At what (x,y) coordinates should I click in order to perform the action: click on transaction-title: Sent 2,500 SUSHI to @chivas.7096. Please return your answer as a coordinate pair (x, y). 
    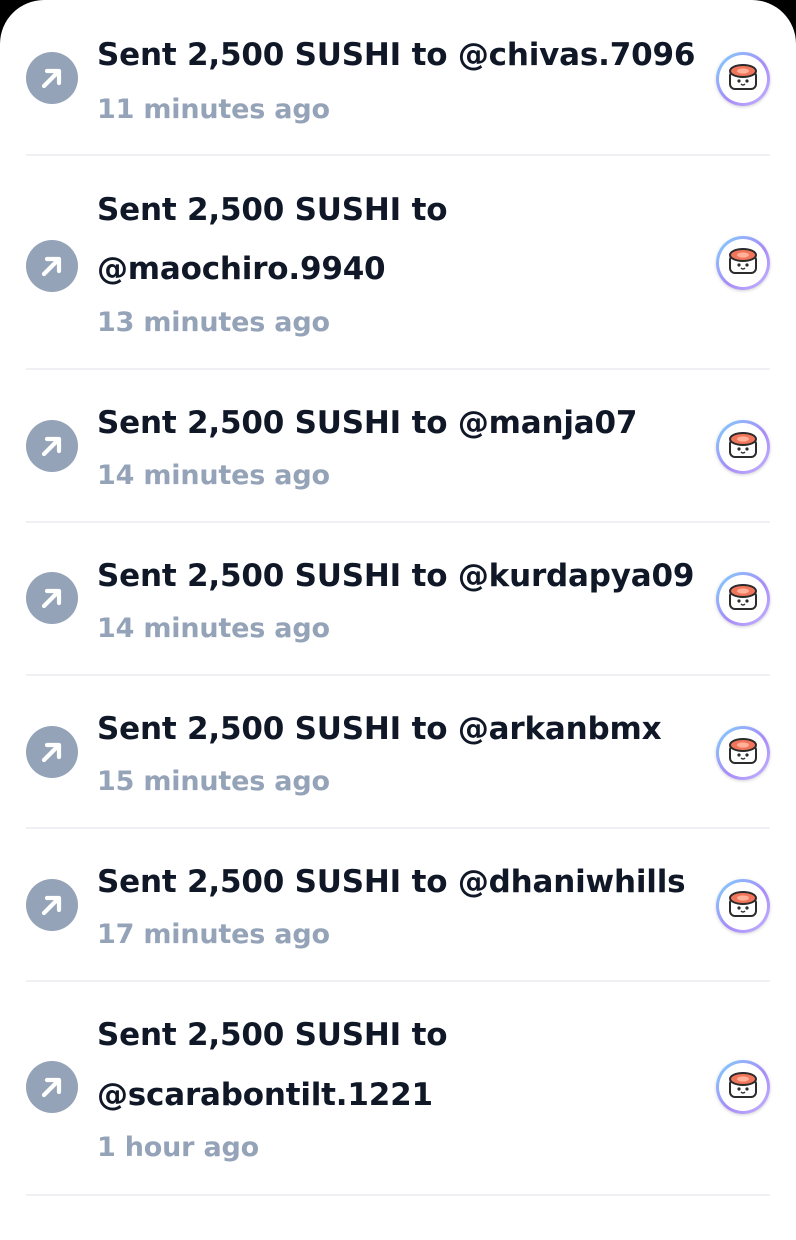
    Looking at the image, I should click on (396, 55).